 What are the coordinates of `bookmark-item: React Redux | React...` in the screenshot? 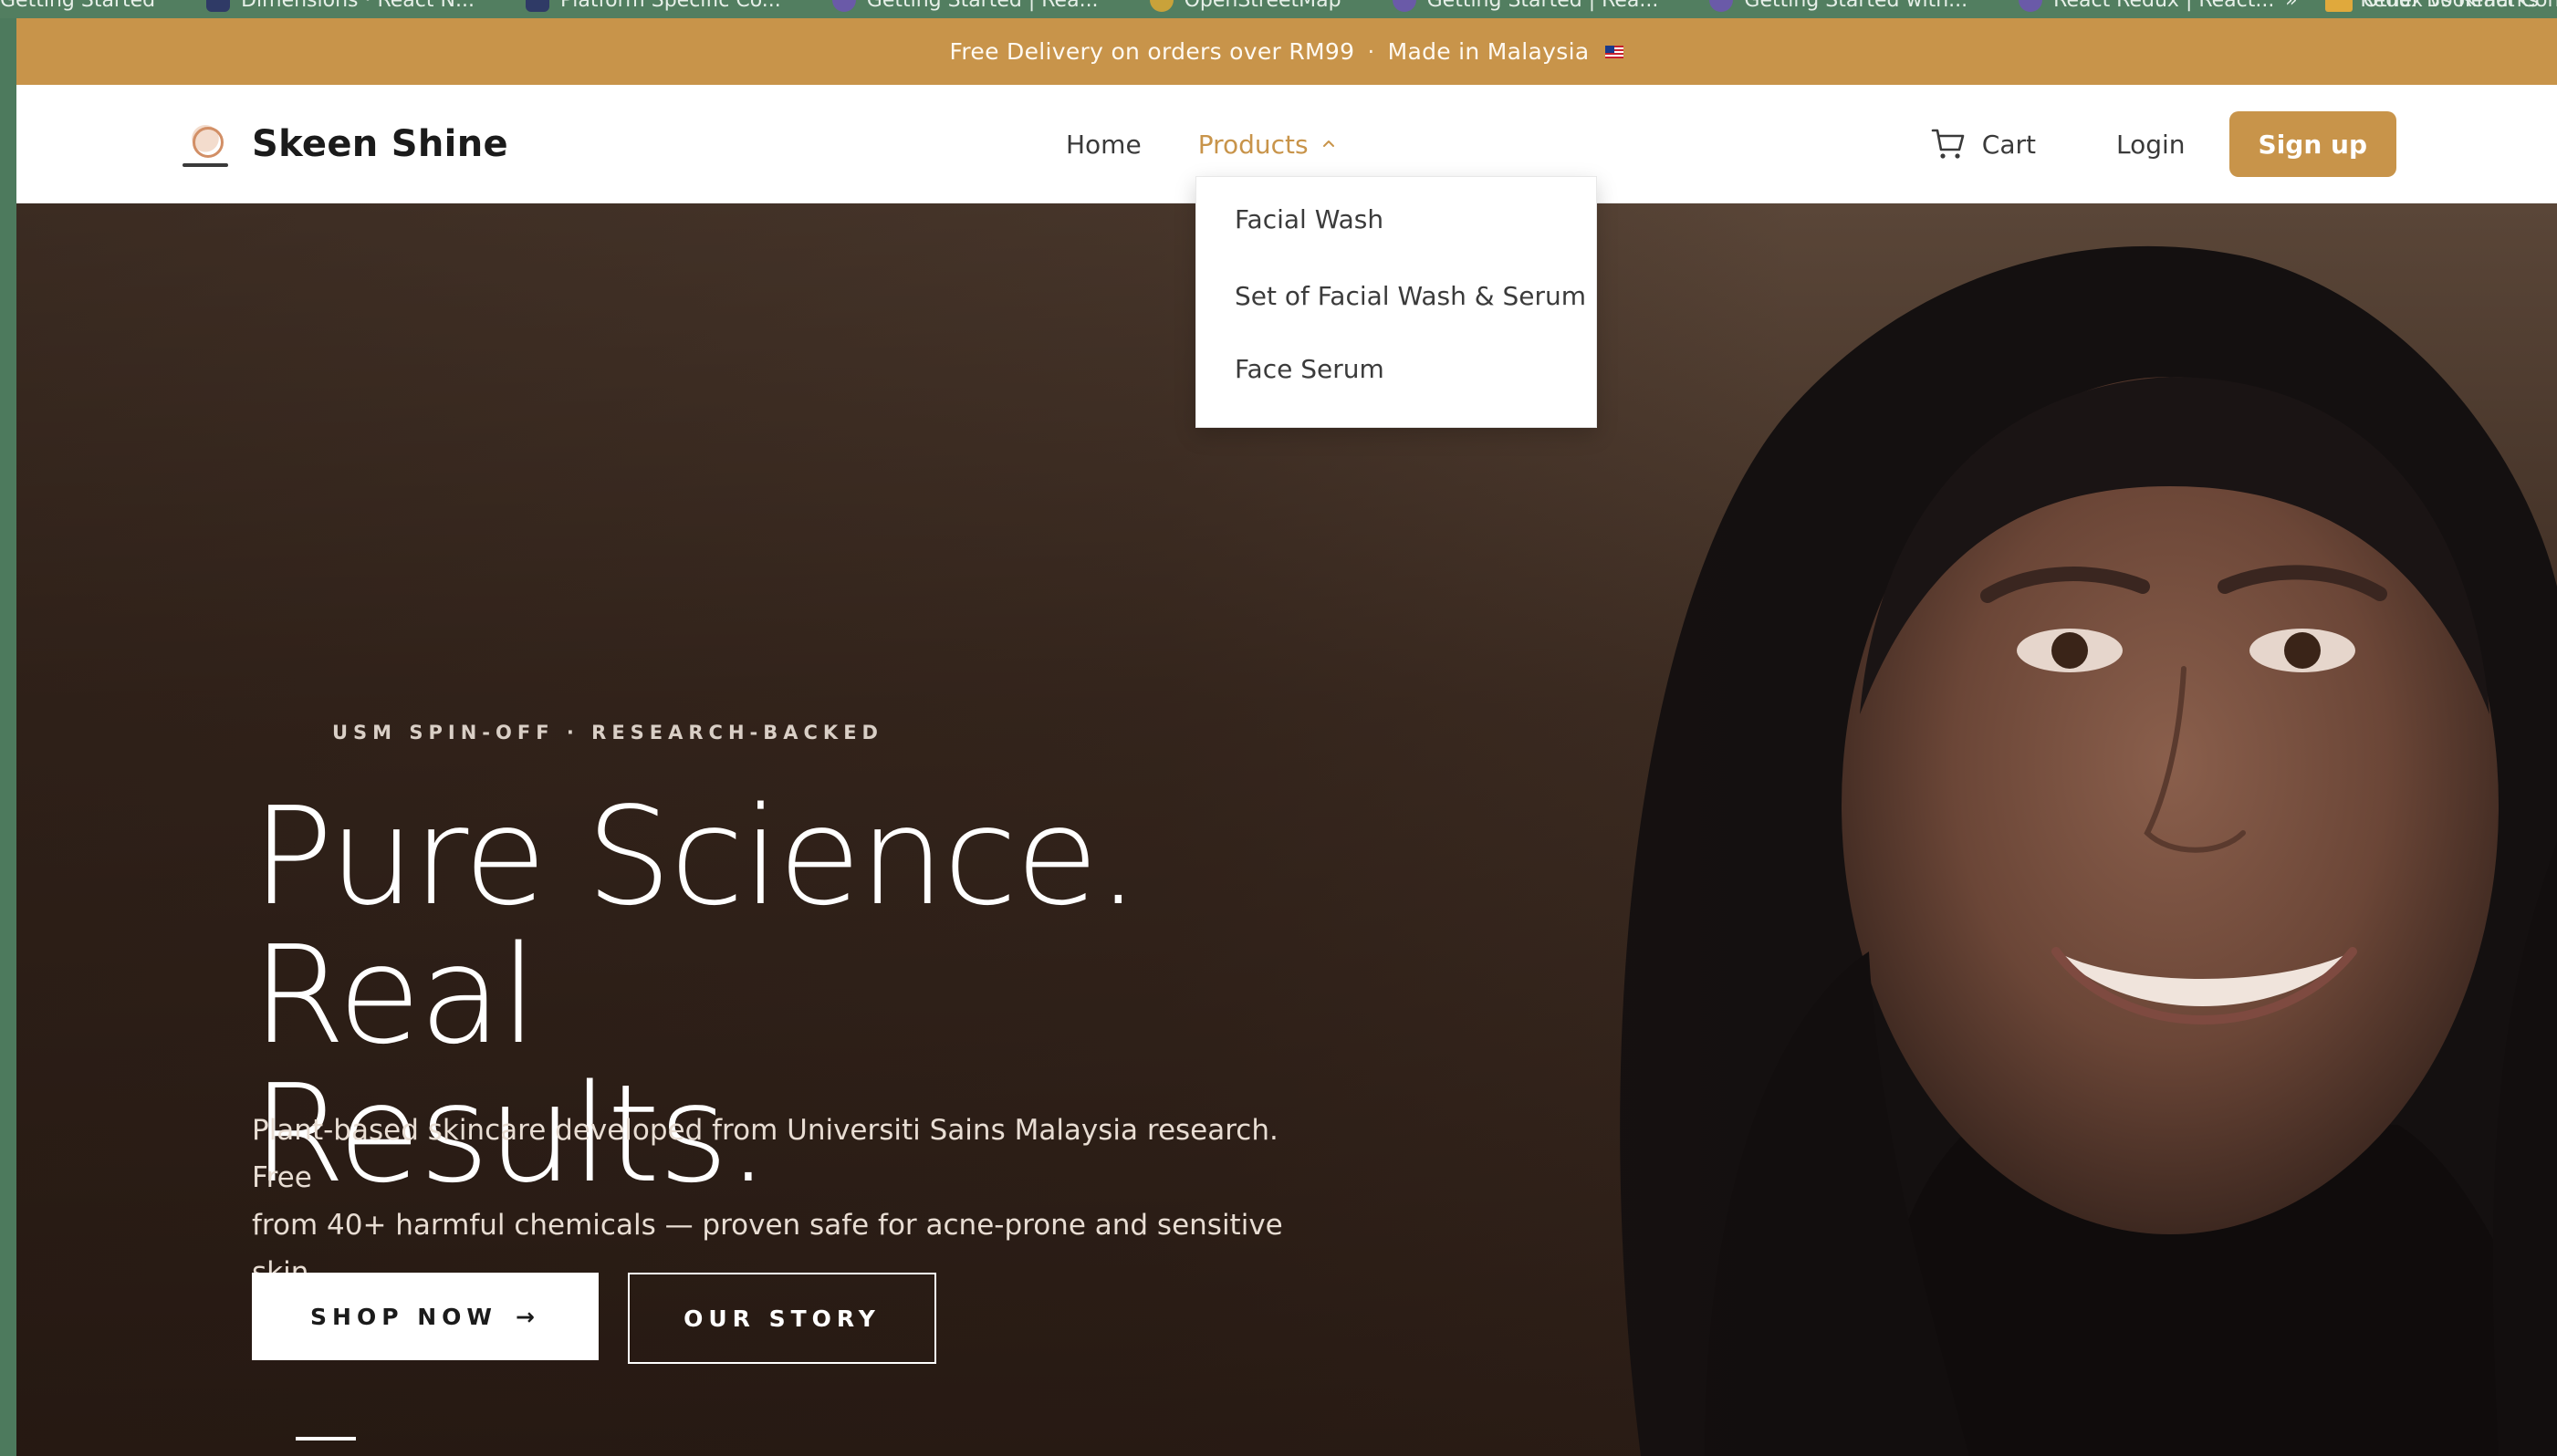 It's located at (2146, 6).